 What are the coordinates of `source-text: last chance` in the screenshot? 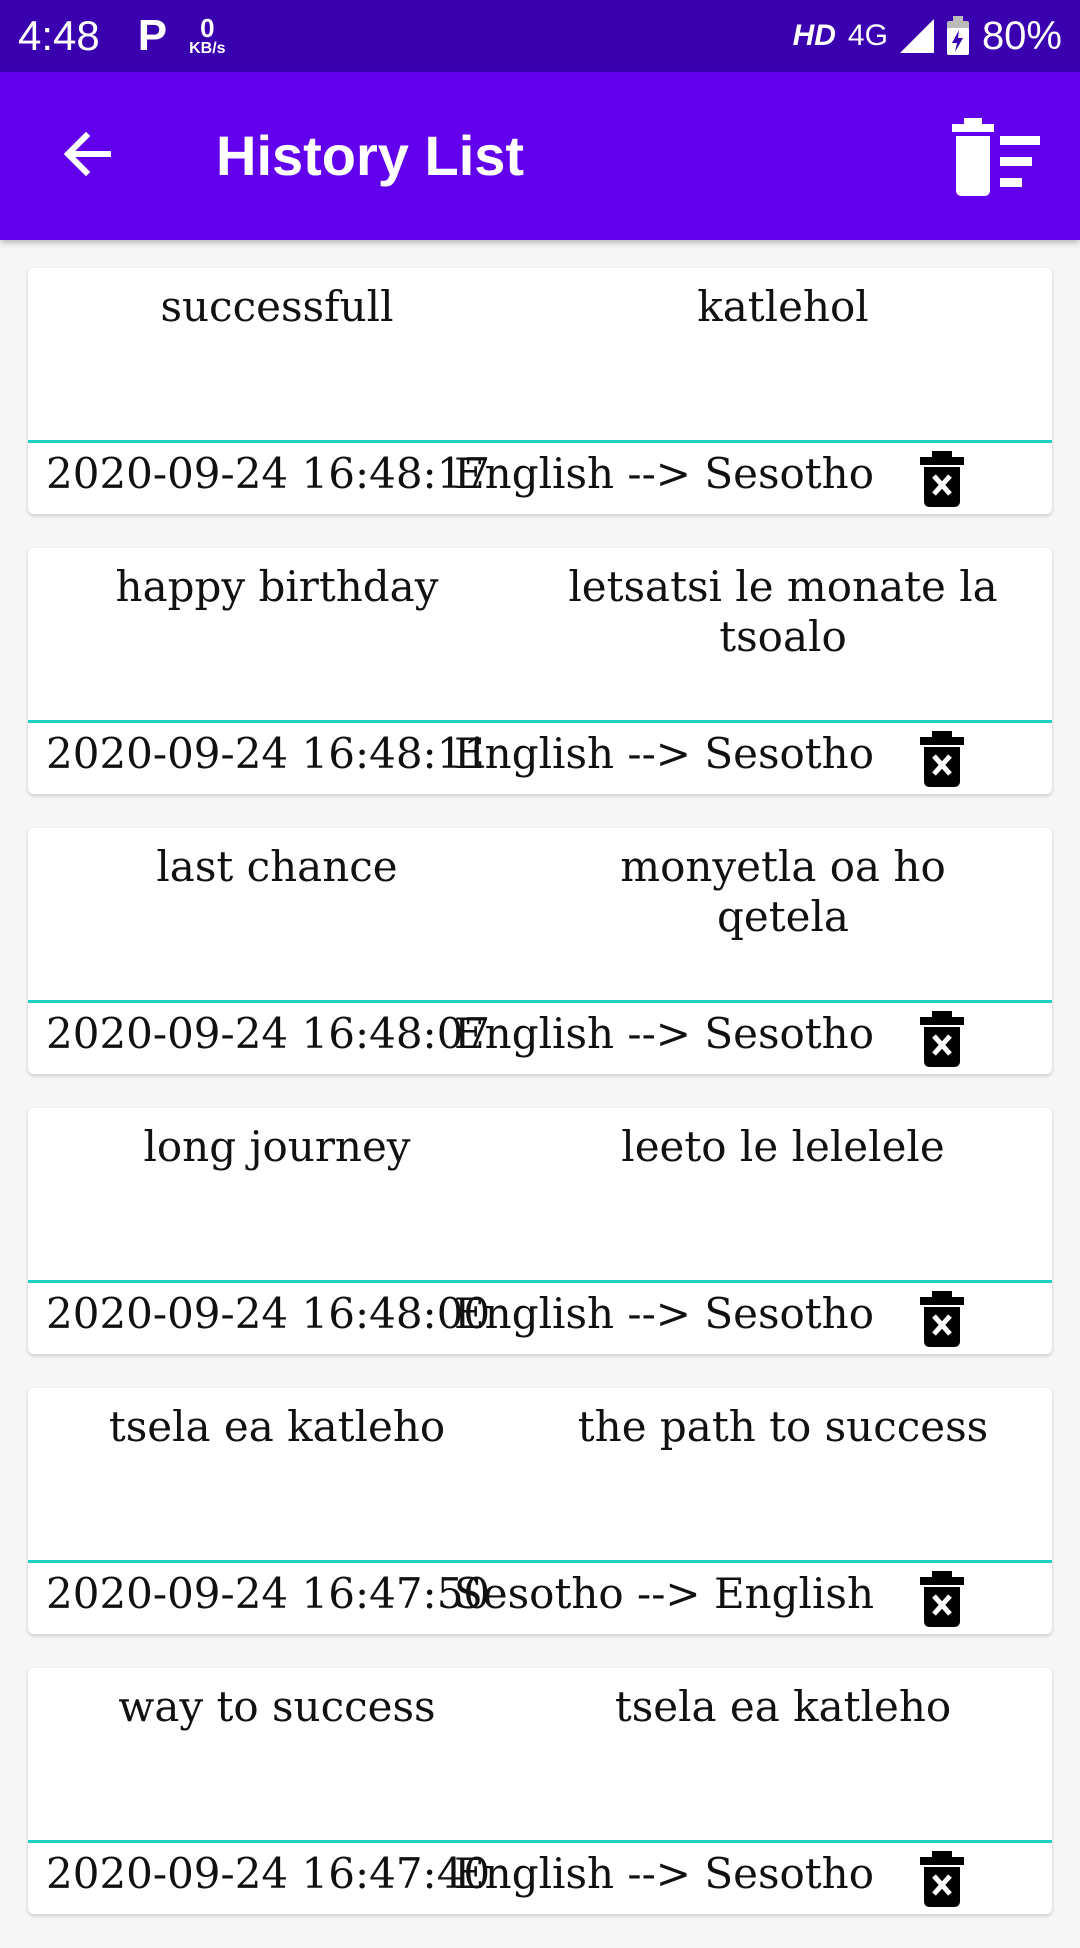 It's located at (277, 866).